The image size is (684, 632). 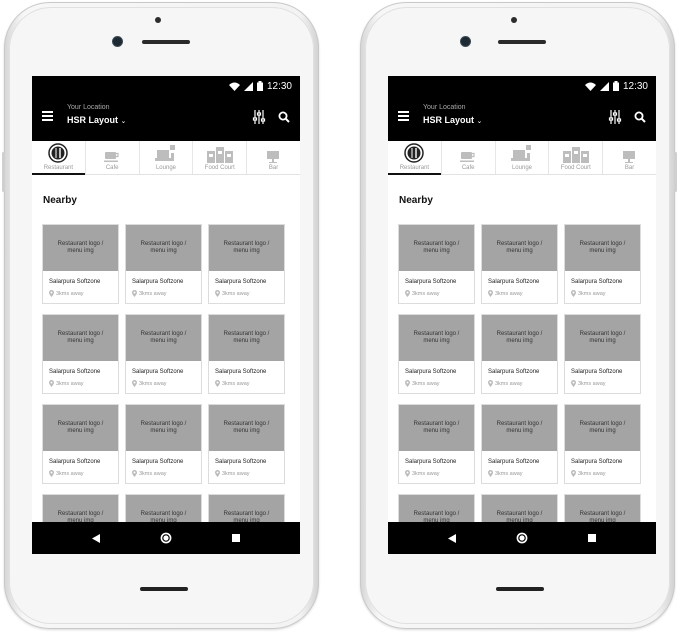 I want to click on food-court-icon, so click(x=575, y=155).